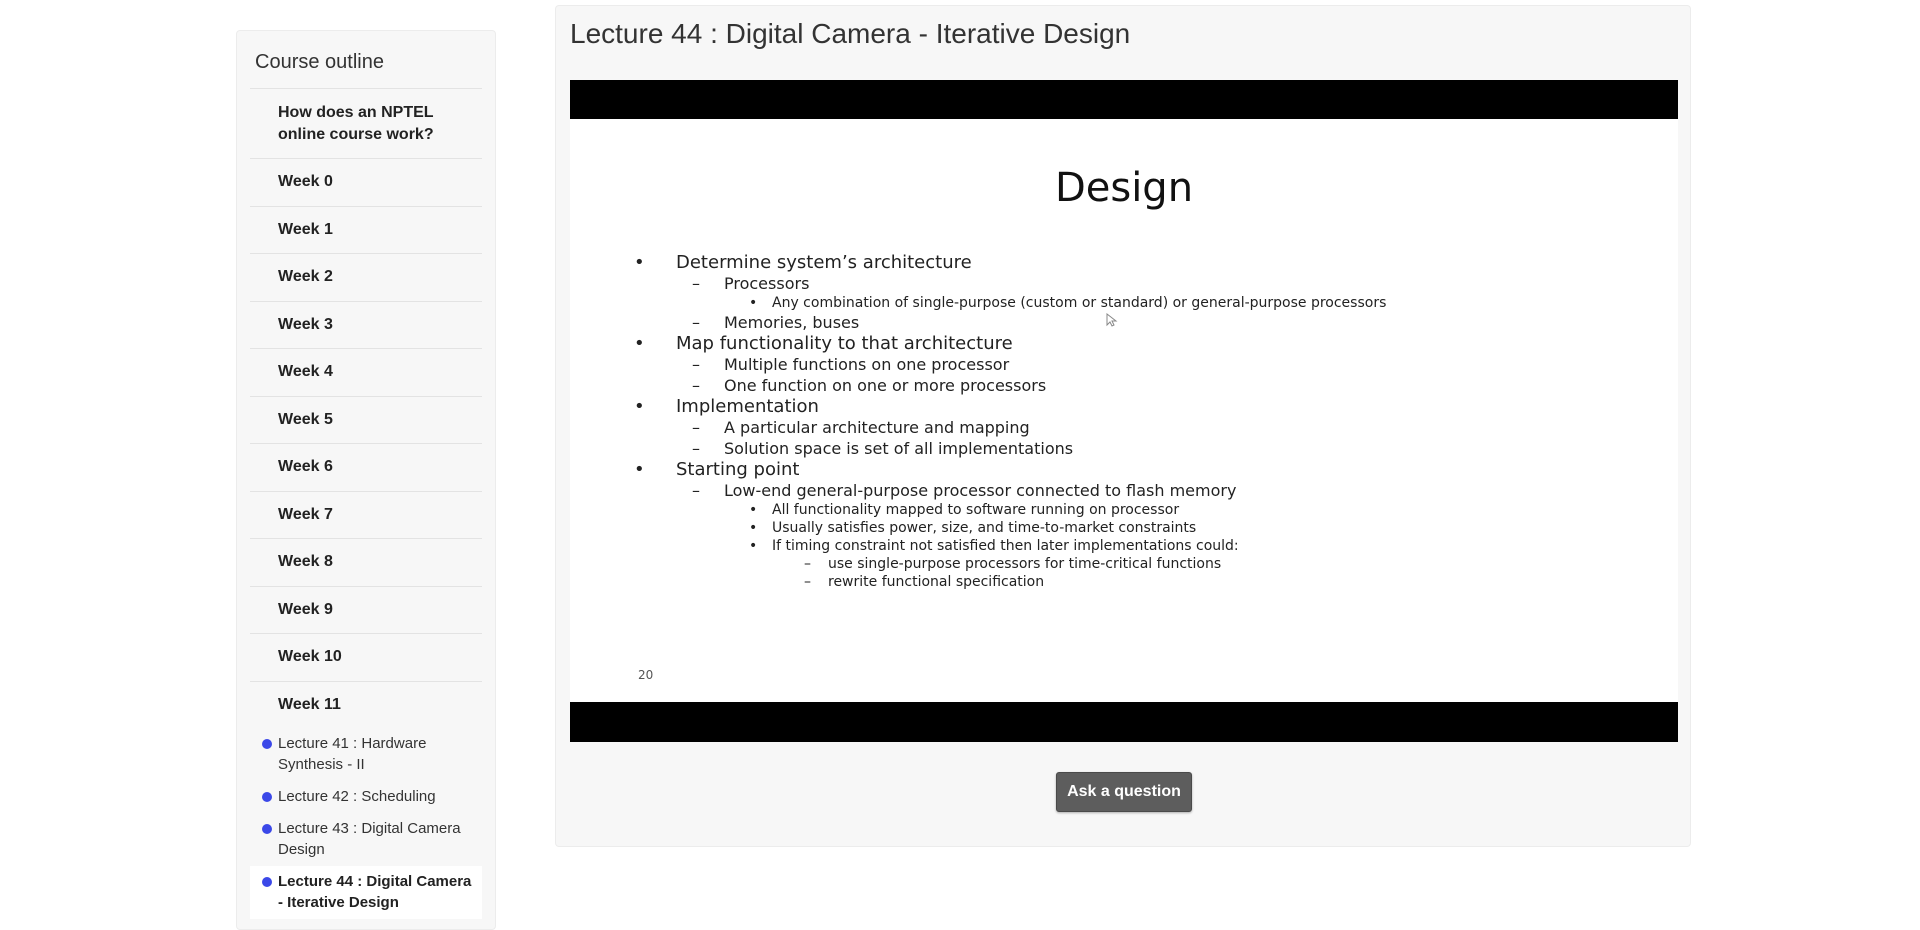 This screenshot has height=930, width=1920. I want to click on ask-question-button: Ask a question, so click(1124, 792).